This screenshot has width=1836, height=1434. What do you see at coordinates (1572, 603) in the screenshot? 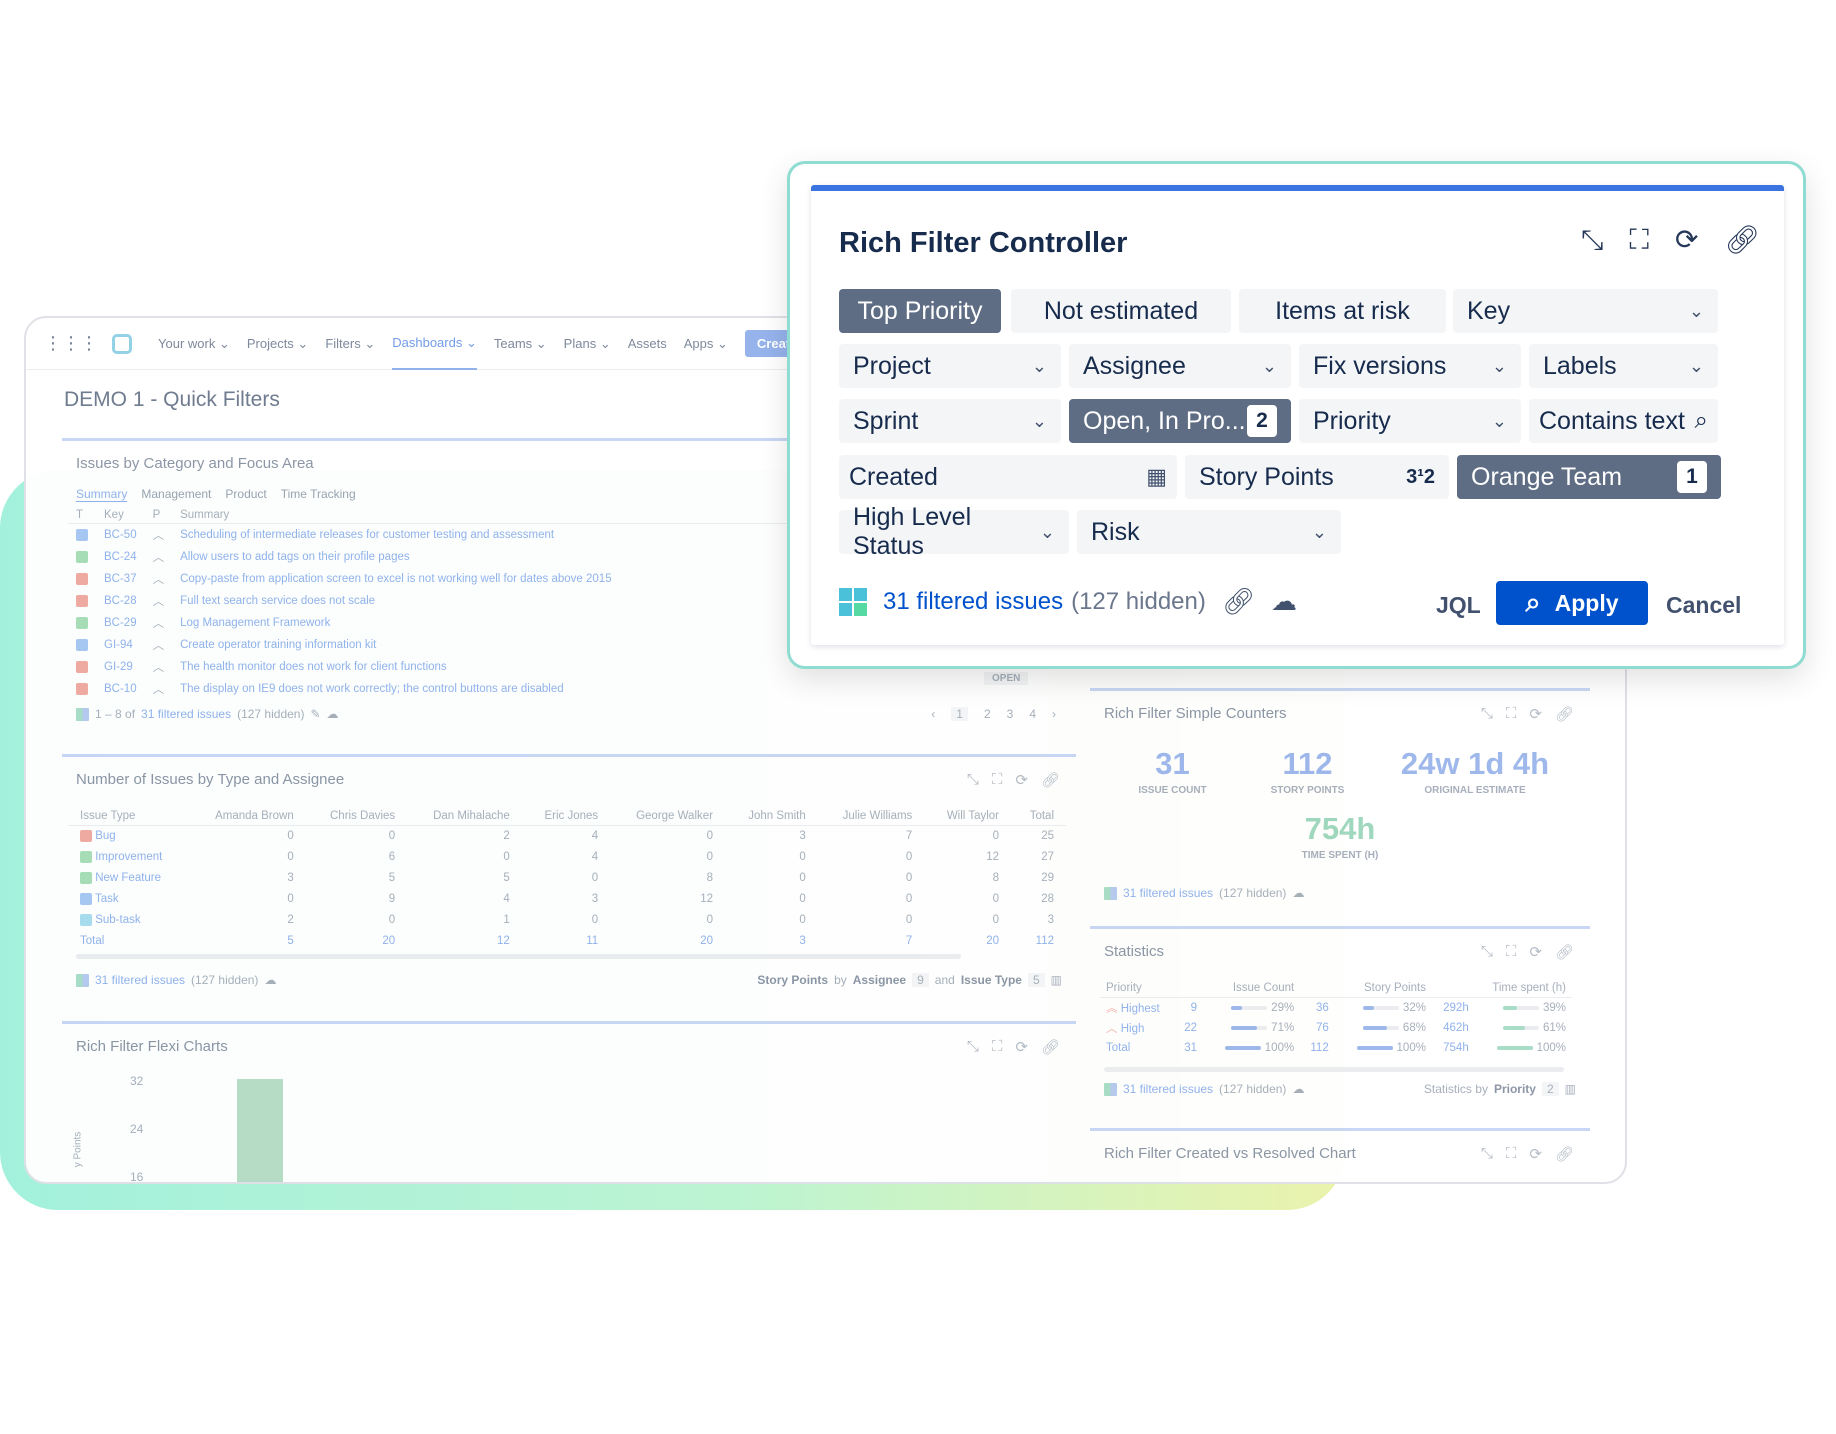
I see `apply-button: ⌕ Apply` at bounding box center [1572, 603].